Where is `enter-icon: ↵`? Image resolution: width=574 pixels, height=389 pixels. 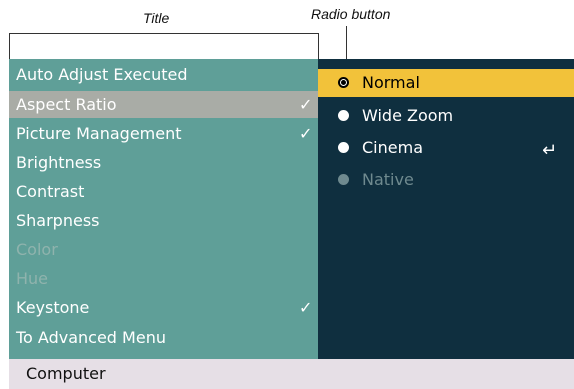 enter-icon: ↵ is located at coordinates (550, 150).